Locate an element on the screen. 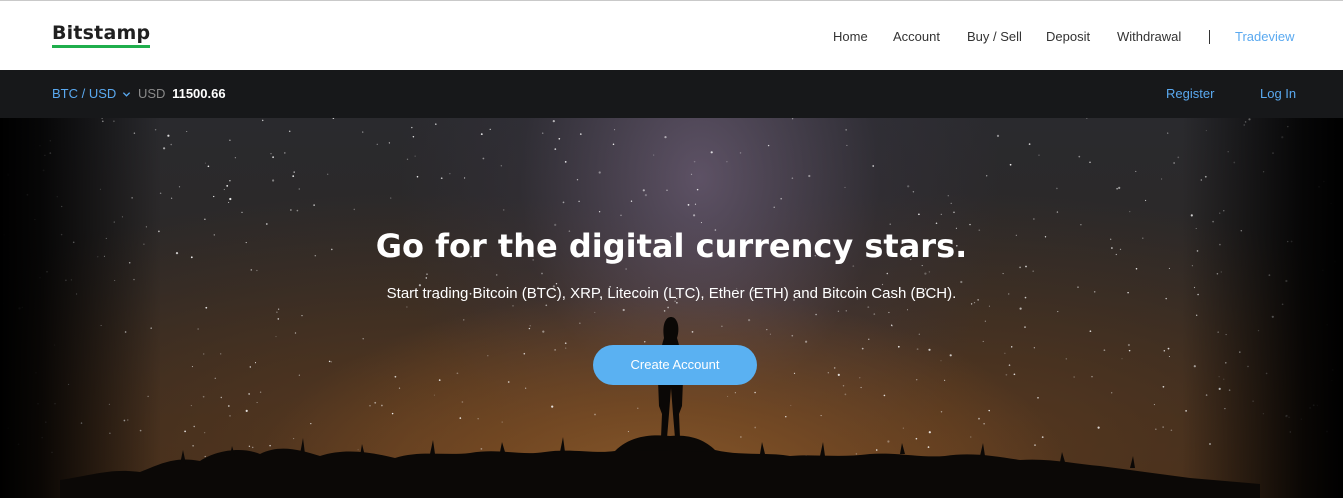 Image resolution: width=1343 pixels, height=498 pixels. nav-deposit: Deposit is located at coordinates (1068, 37).